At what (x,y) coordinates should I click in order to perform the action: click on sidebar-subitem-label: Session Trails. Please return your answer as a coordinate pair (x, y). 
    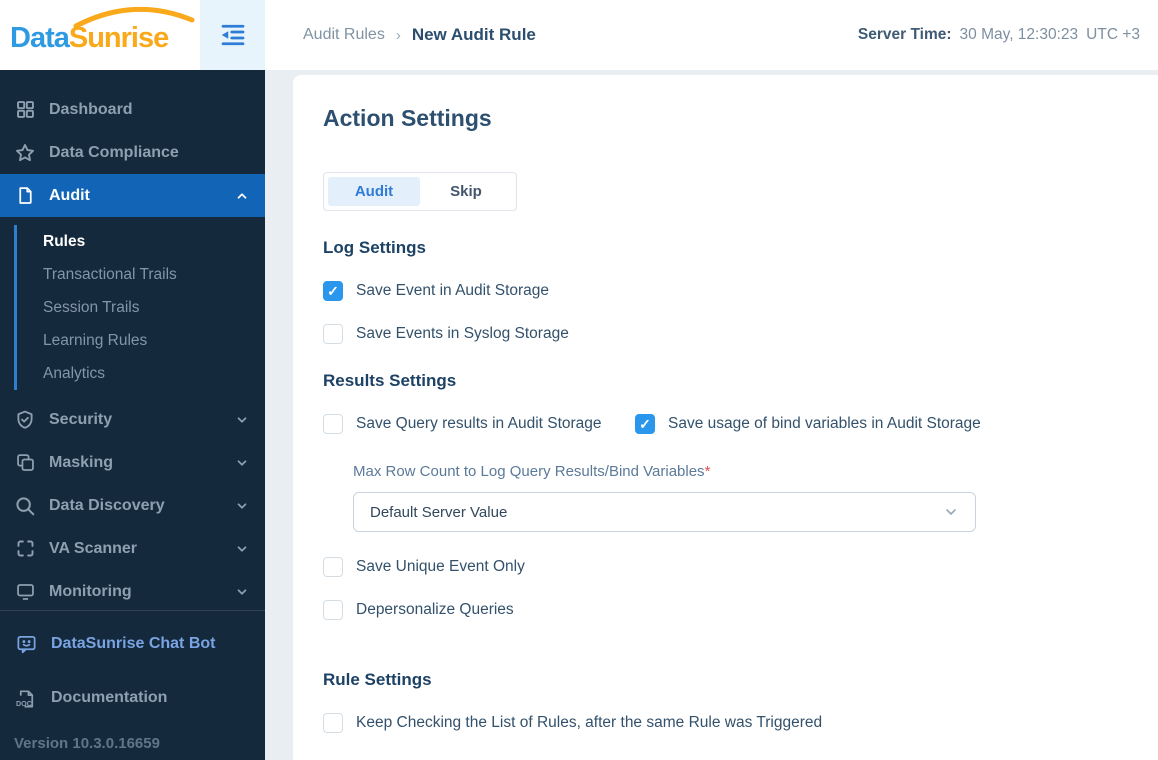
    Looking at the image, I should click on (91, 307).